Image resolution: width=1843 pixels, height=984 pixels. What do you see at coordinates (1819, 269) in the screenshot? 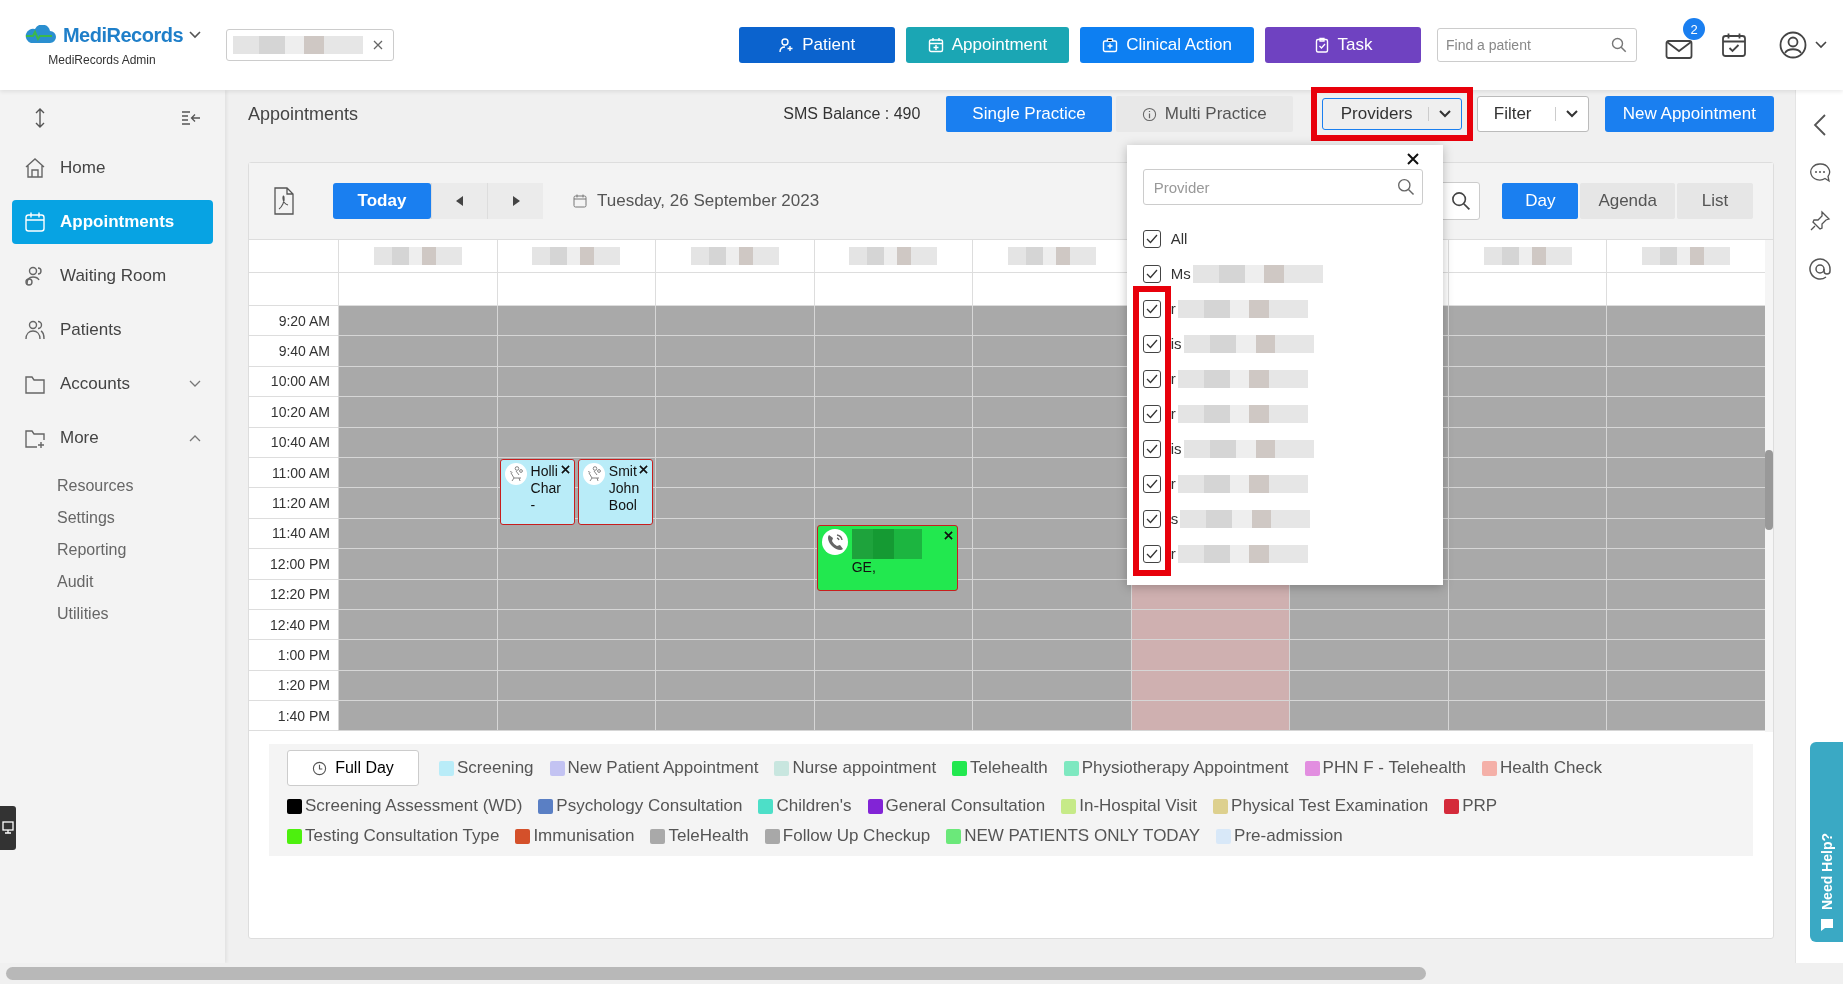
I see `at-sign-icon` at bounding box center [1819, 269].